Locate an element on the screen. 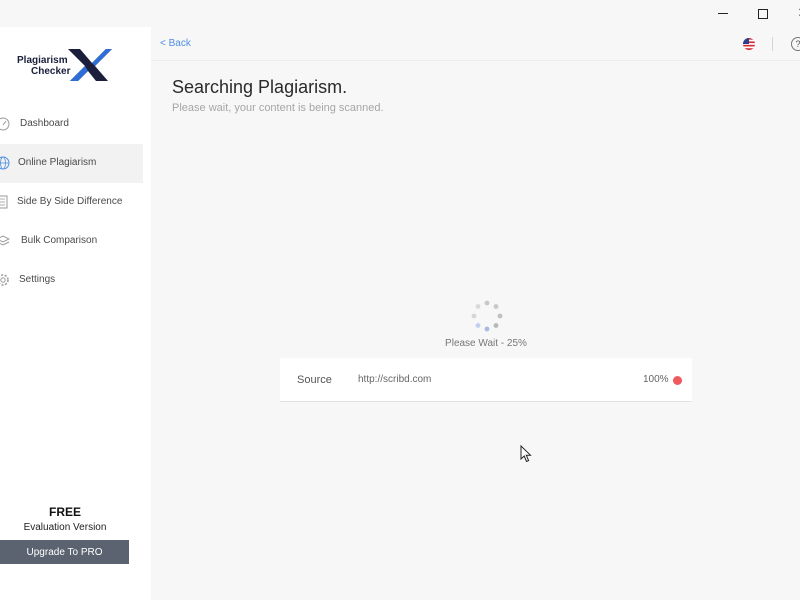  content-topbar: < Back ? is located at coordinates (475, 44).